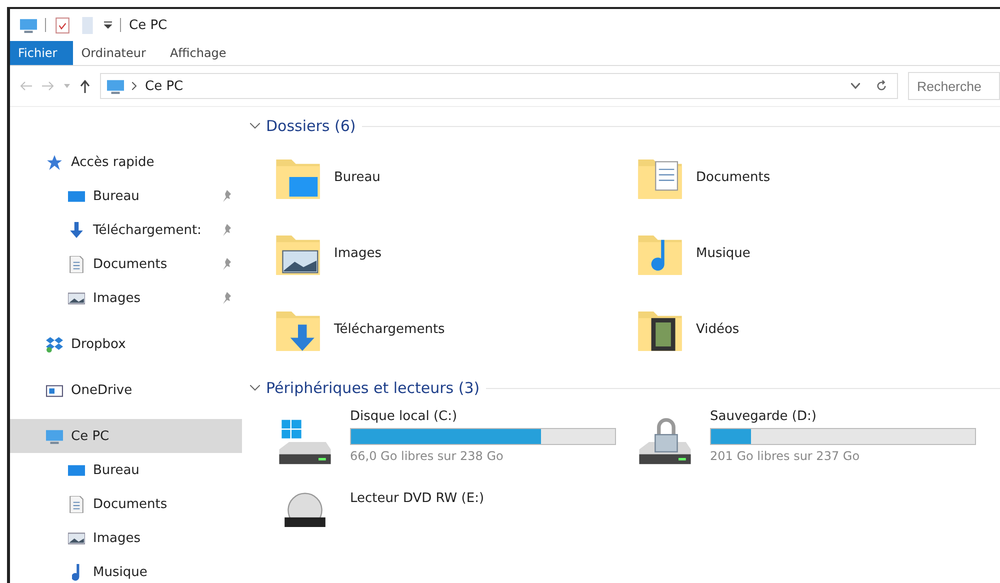 Image resolution: width=1000 pixels, height=583 pixels. What do you see at coordinates (358, 253) in the screenshot?
I see `folder-label: Images` at bounding box center [358, 253].